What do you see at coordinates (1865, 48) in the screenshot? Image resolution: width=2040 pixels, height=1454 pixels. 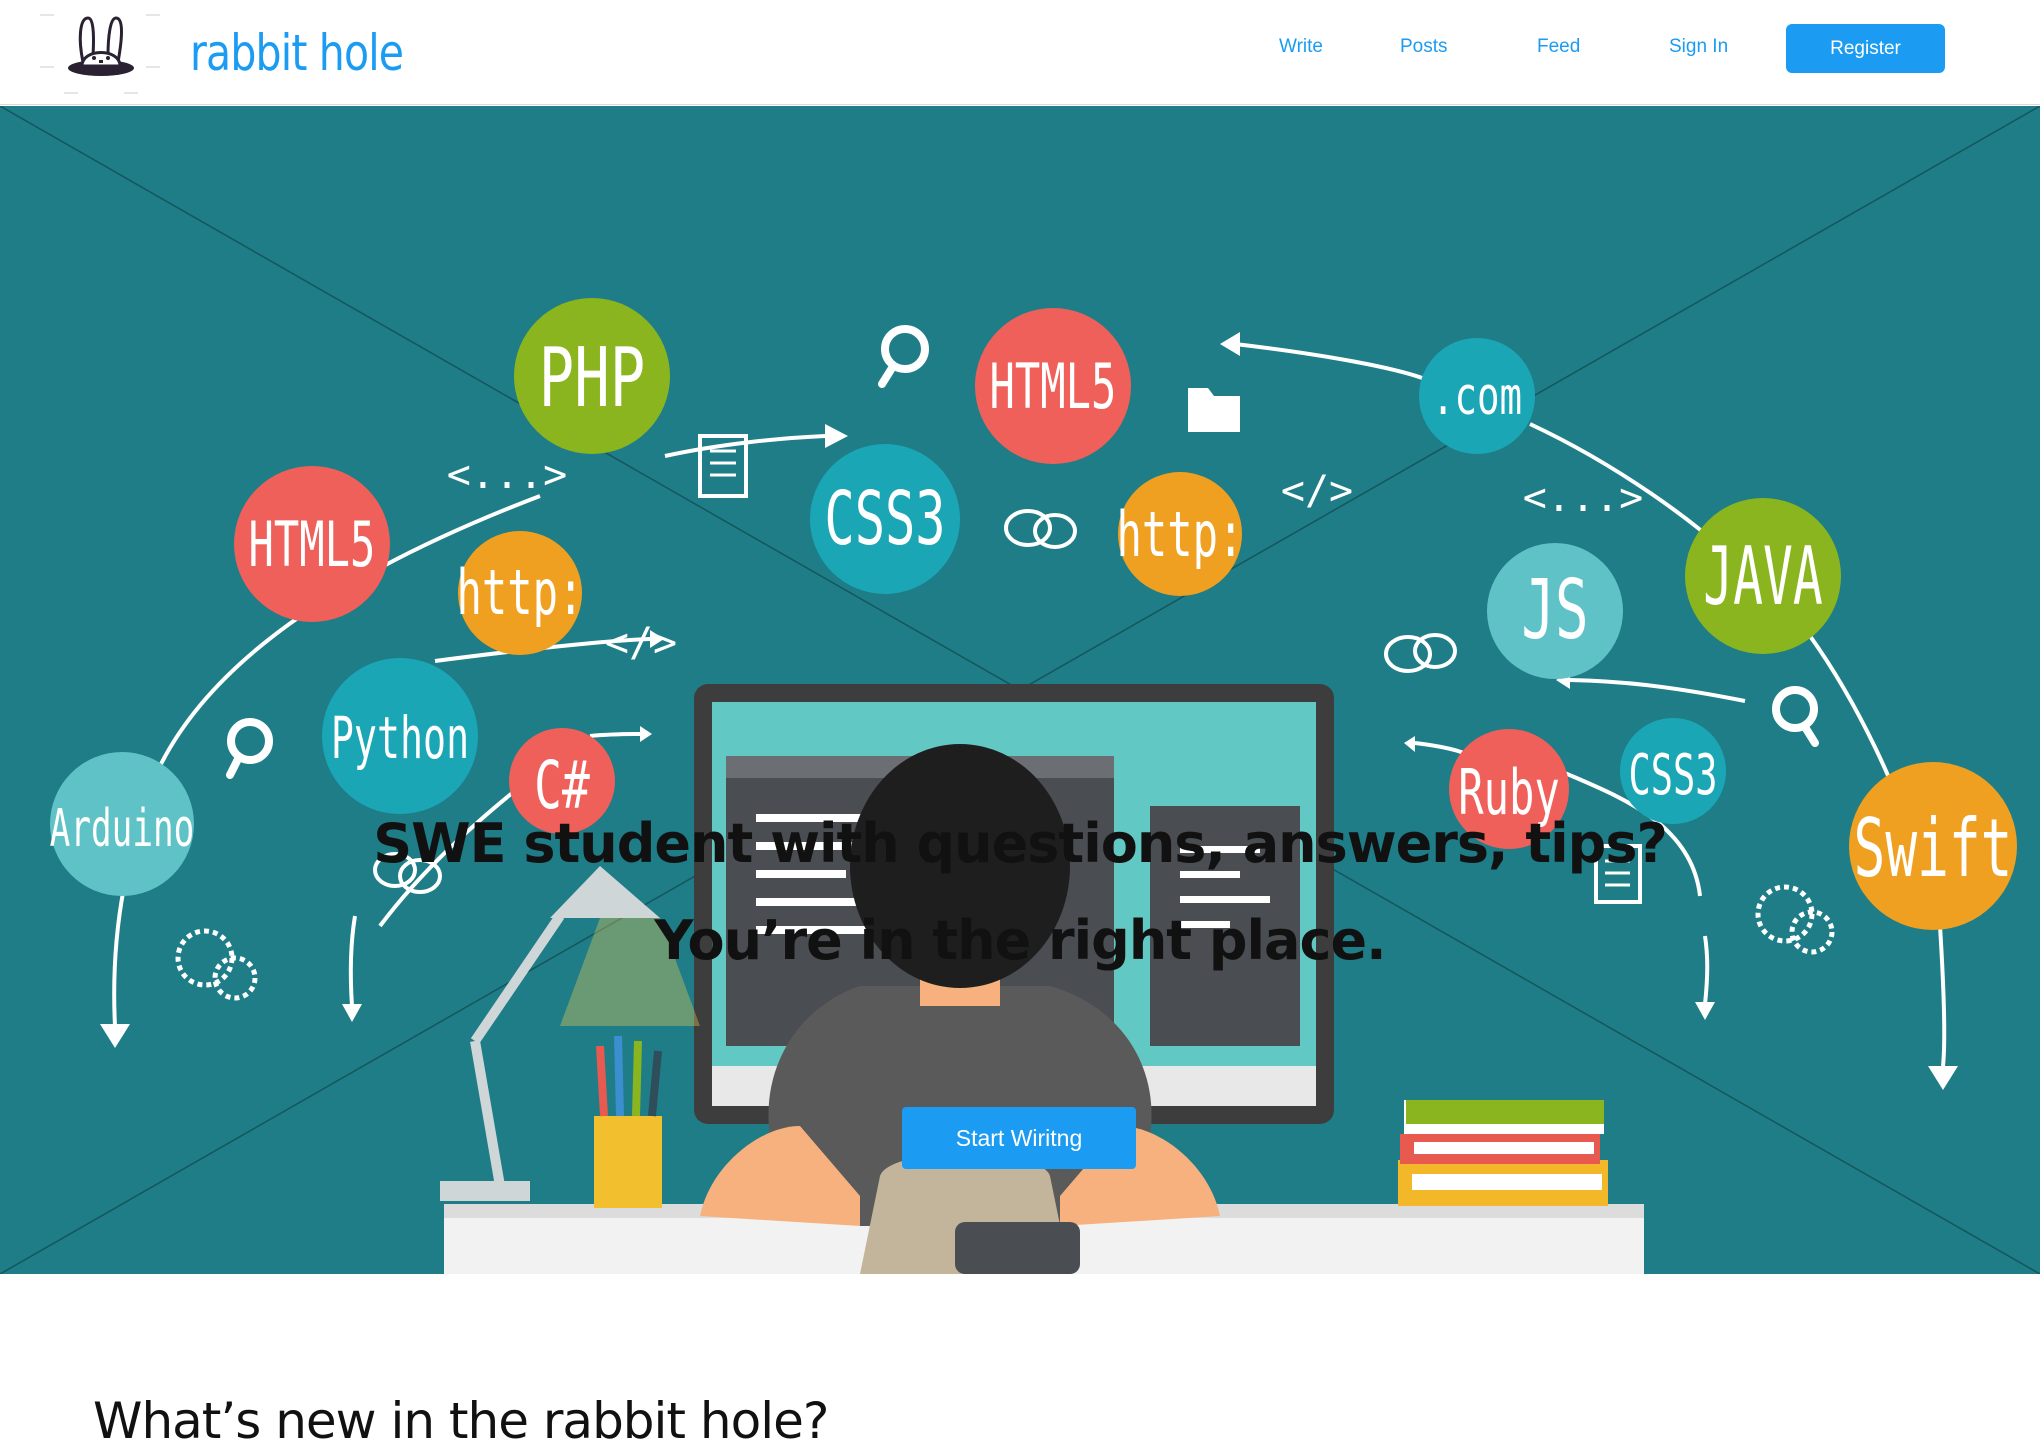 I see `register-button: Register` at bounding box center [1865, 48].